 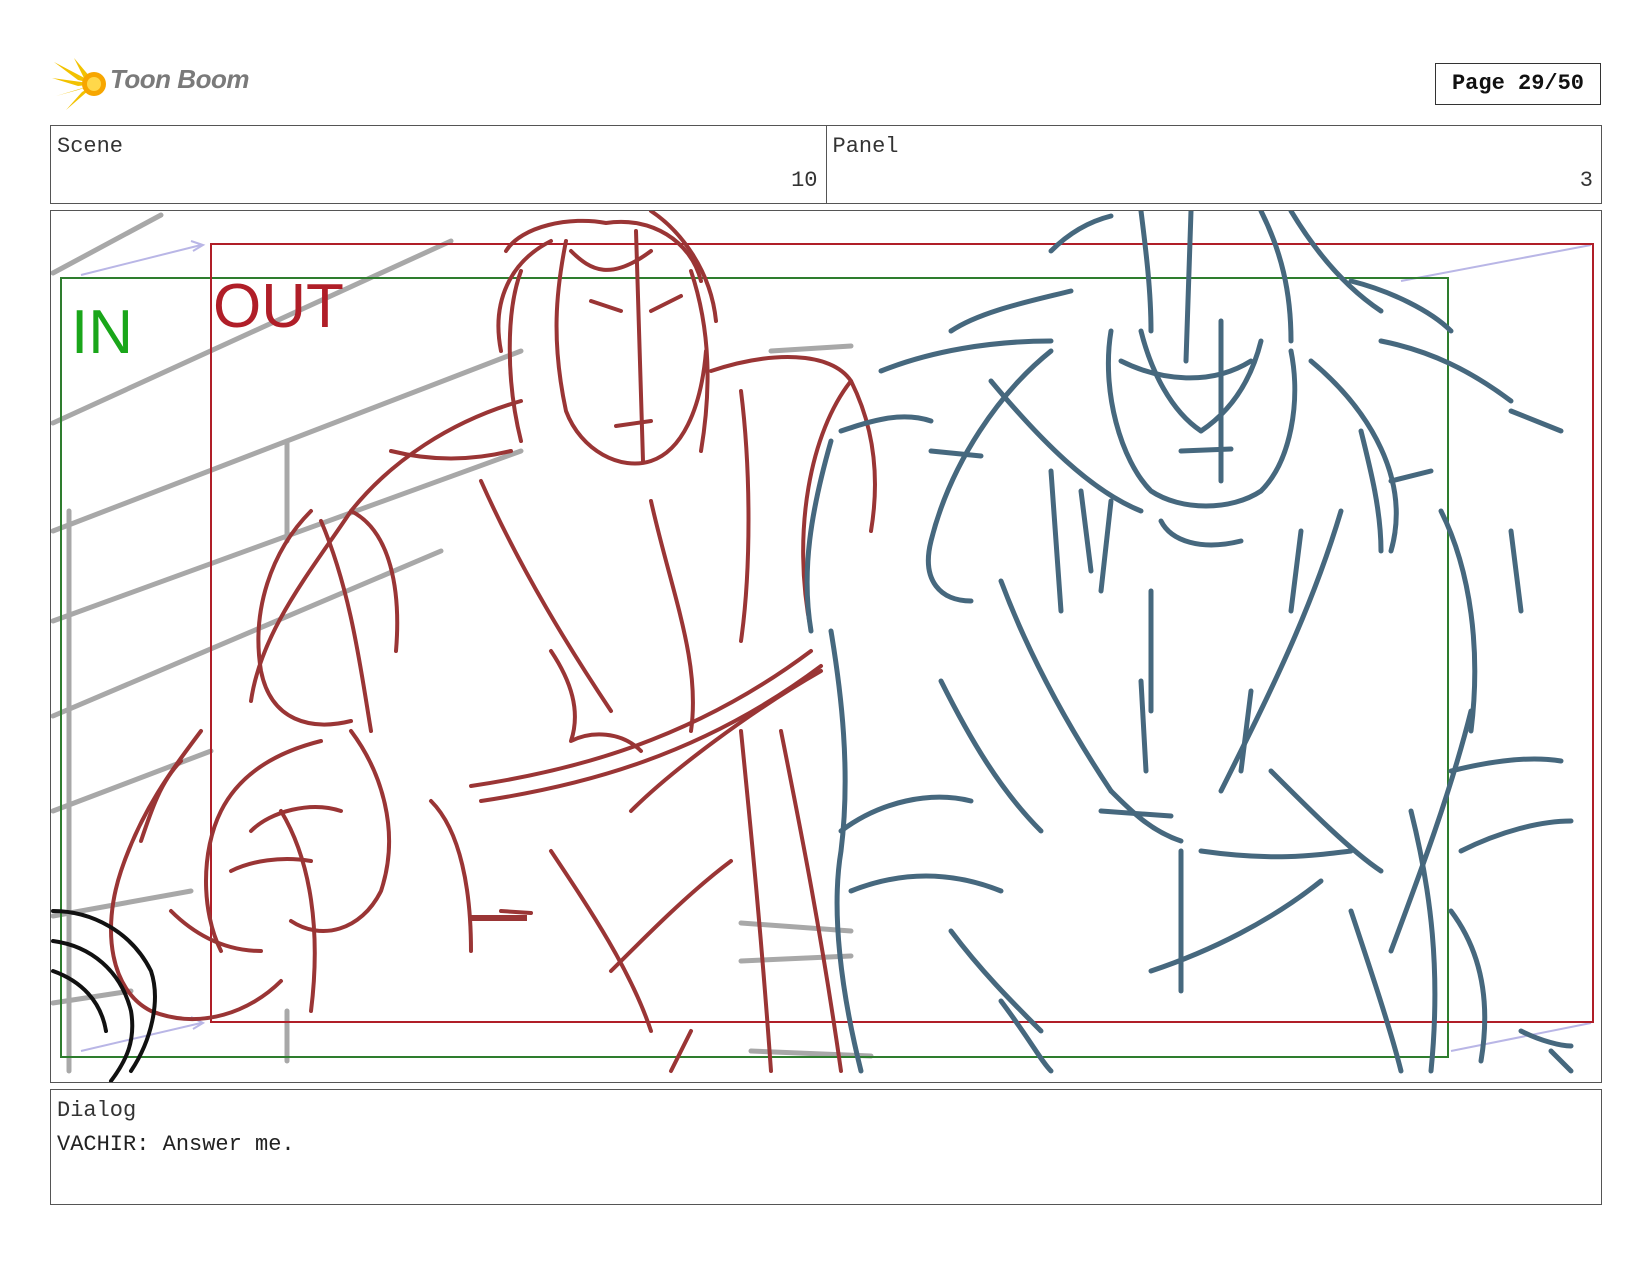 What do you see at coordinates (102, 332) in the screenshot?
I see `in-frame-label: IN` at bounding box center [102, 332].